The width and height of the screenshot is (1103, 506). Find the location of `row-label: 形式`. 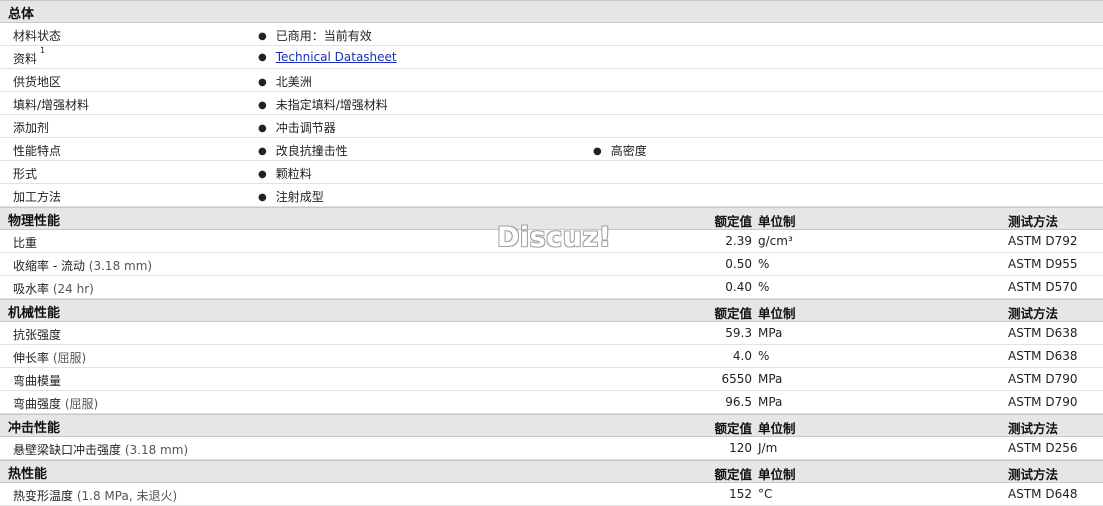

row-label: 形式 is located at coordinates (25, 174).